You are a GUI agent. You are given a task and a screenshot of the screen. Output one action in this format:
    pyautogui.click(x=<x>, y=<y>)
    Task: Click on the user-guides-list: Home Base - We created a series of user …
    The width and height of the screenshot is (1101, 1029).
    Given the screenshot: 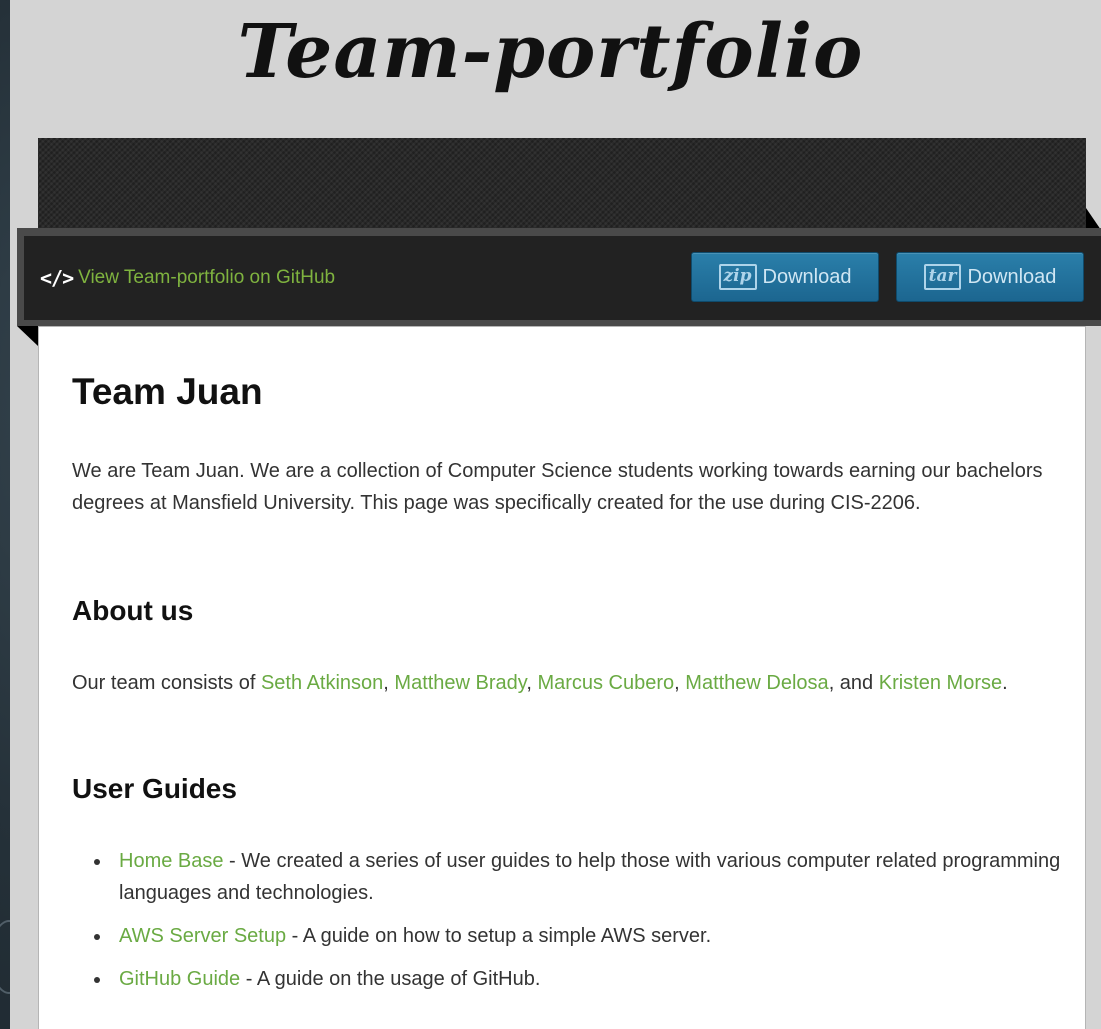 What is the action you would take?
    pyautogui.click(x=583, y=925)
    